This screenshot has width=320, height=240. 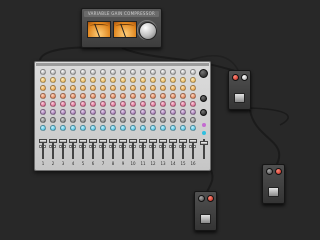 What do you see at coordinates (204, 143) in the screenshot?
I see `master-fader` at bounding box center [204, 143].